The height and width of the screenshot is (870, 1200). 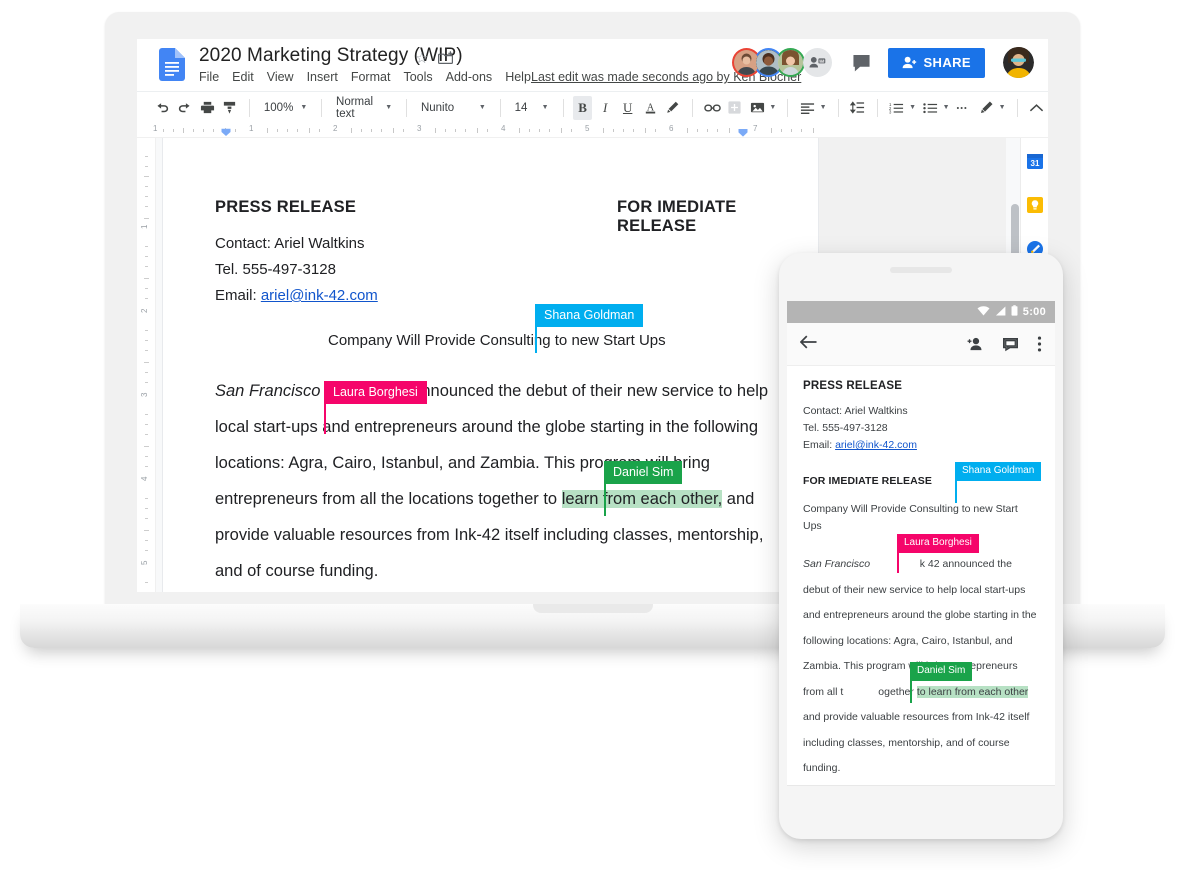 What do you see at coordinates (434, 58) in the screenshot?
I see `title-action-icons: ☆` at bounding box center [434, 58].